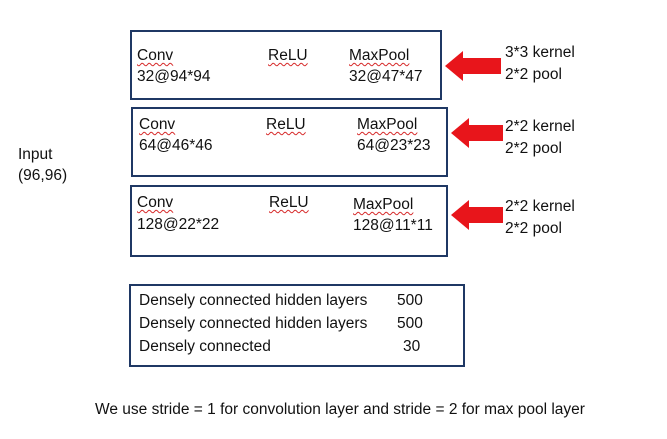  What do you see at coordinates (174, 76) in the screenshot?
I see `conv-dims: 32@94*94` at bounding box center [174, 76].